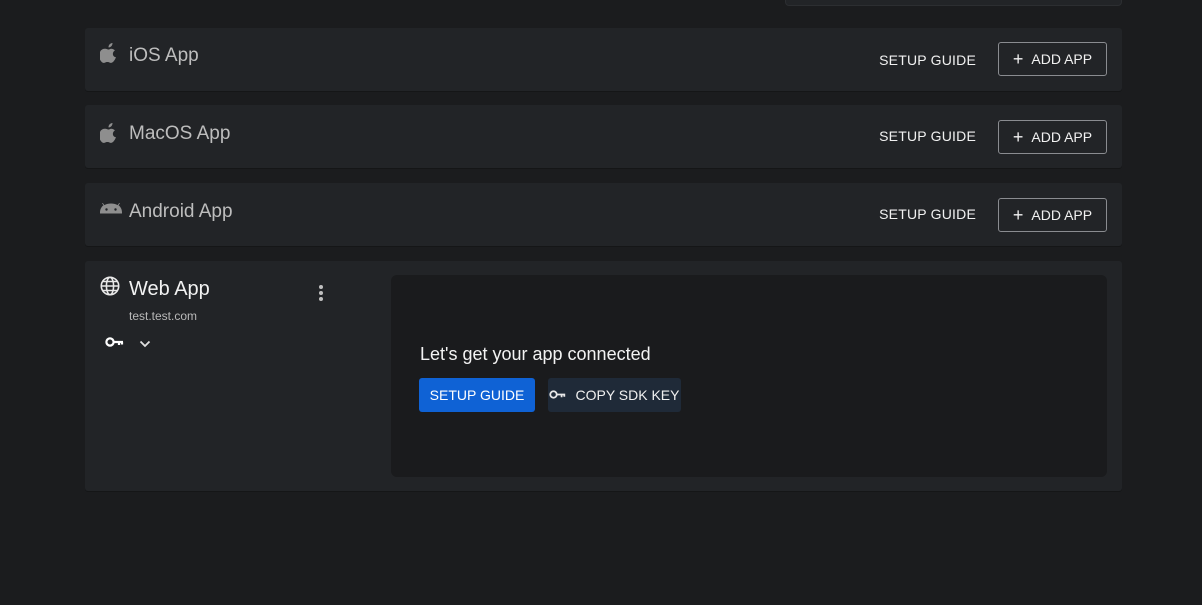  I want to click on app-title: MacOS App, so click(180, 133).